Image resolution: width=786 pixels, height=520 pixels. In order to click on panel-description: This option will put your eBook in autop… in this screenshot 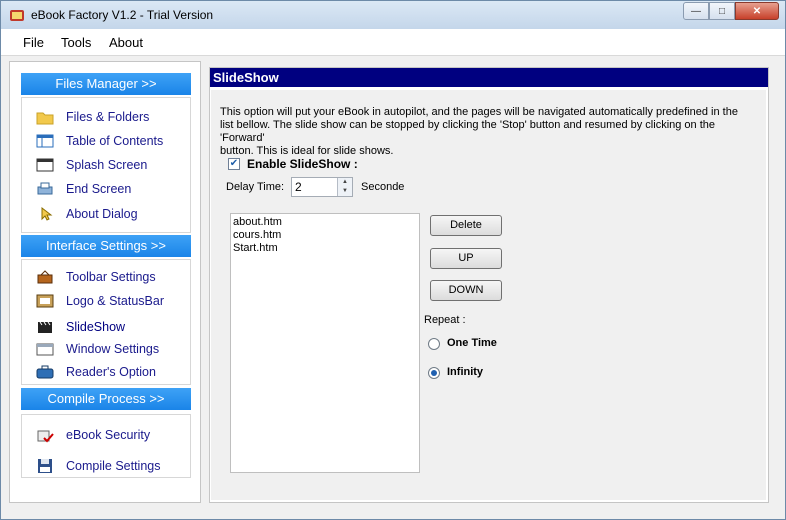, I will do `click(490, 132)`.